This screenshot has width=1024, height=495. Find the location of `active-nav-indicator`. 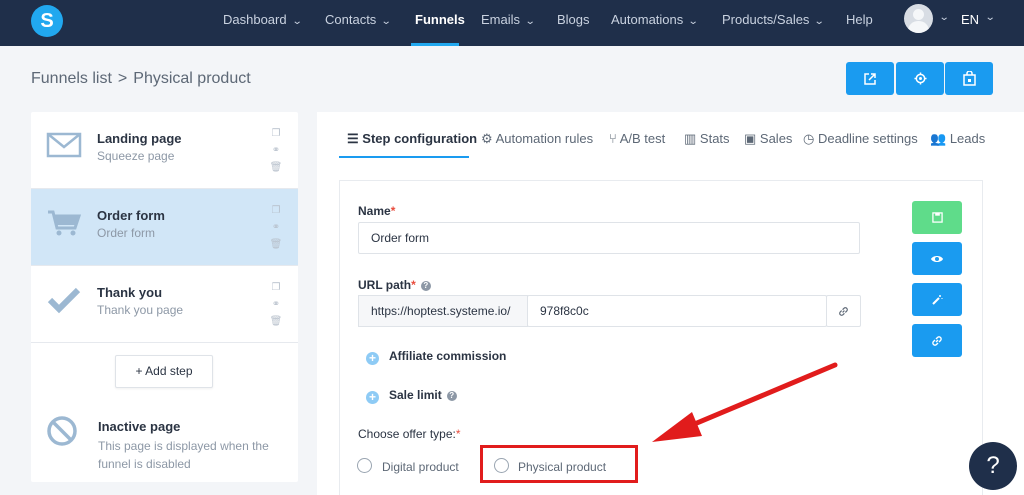

active-nav-indicator is located at coordinates (435, 44).